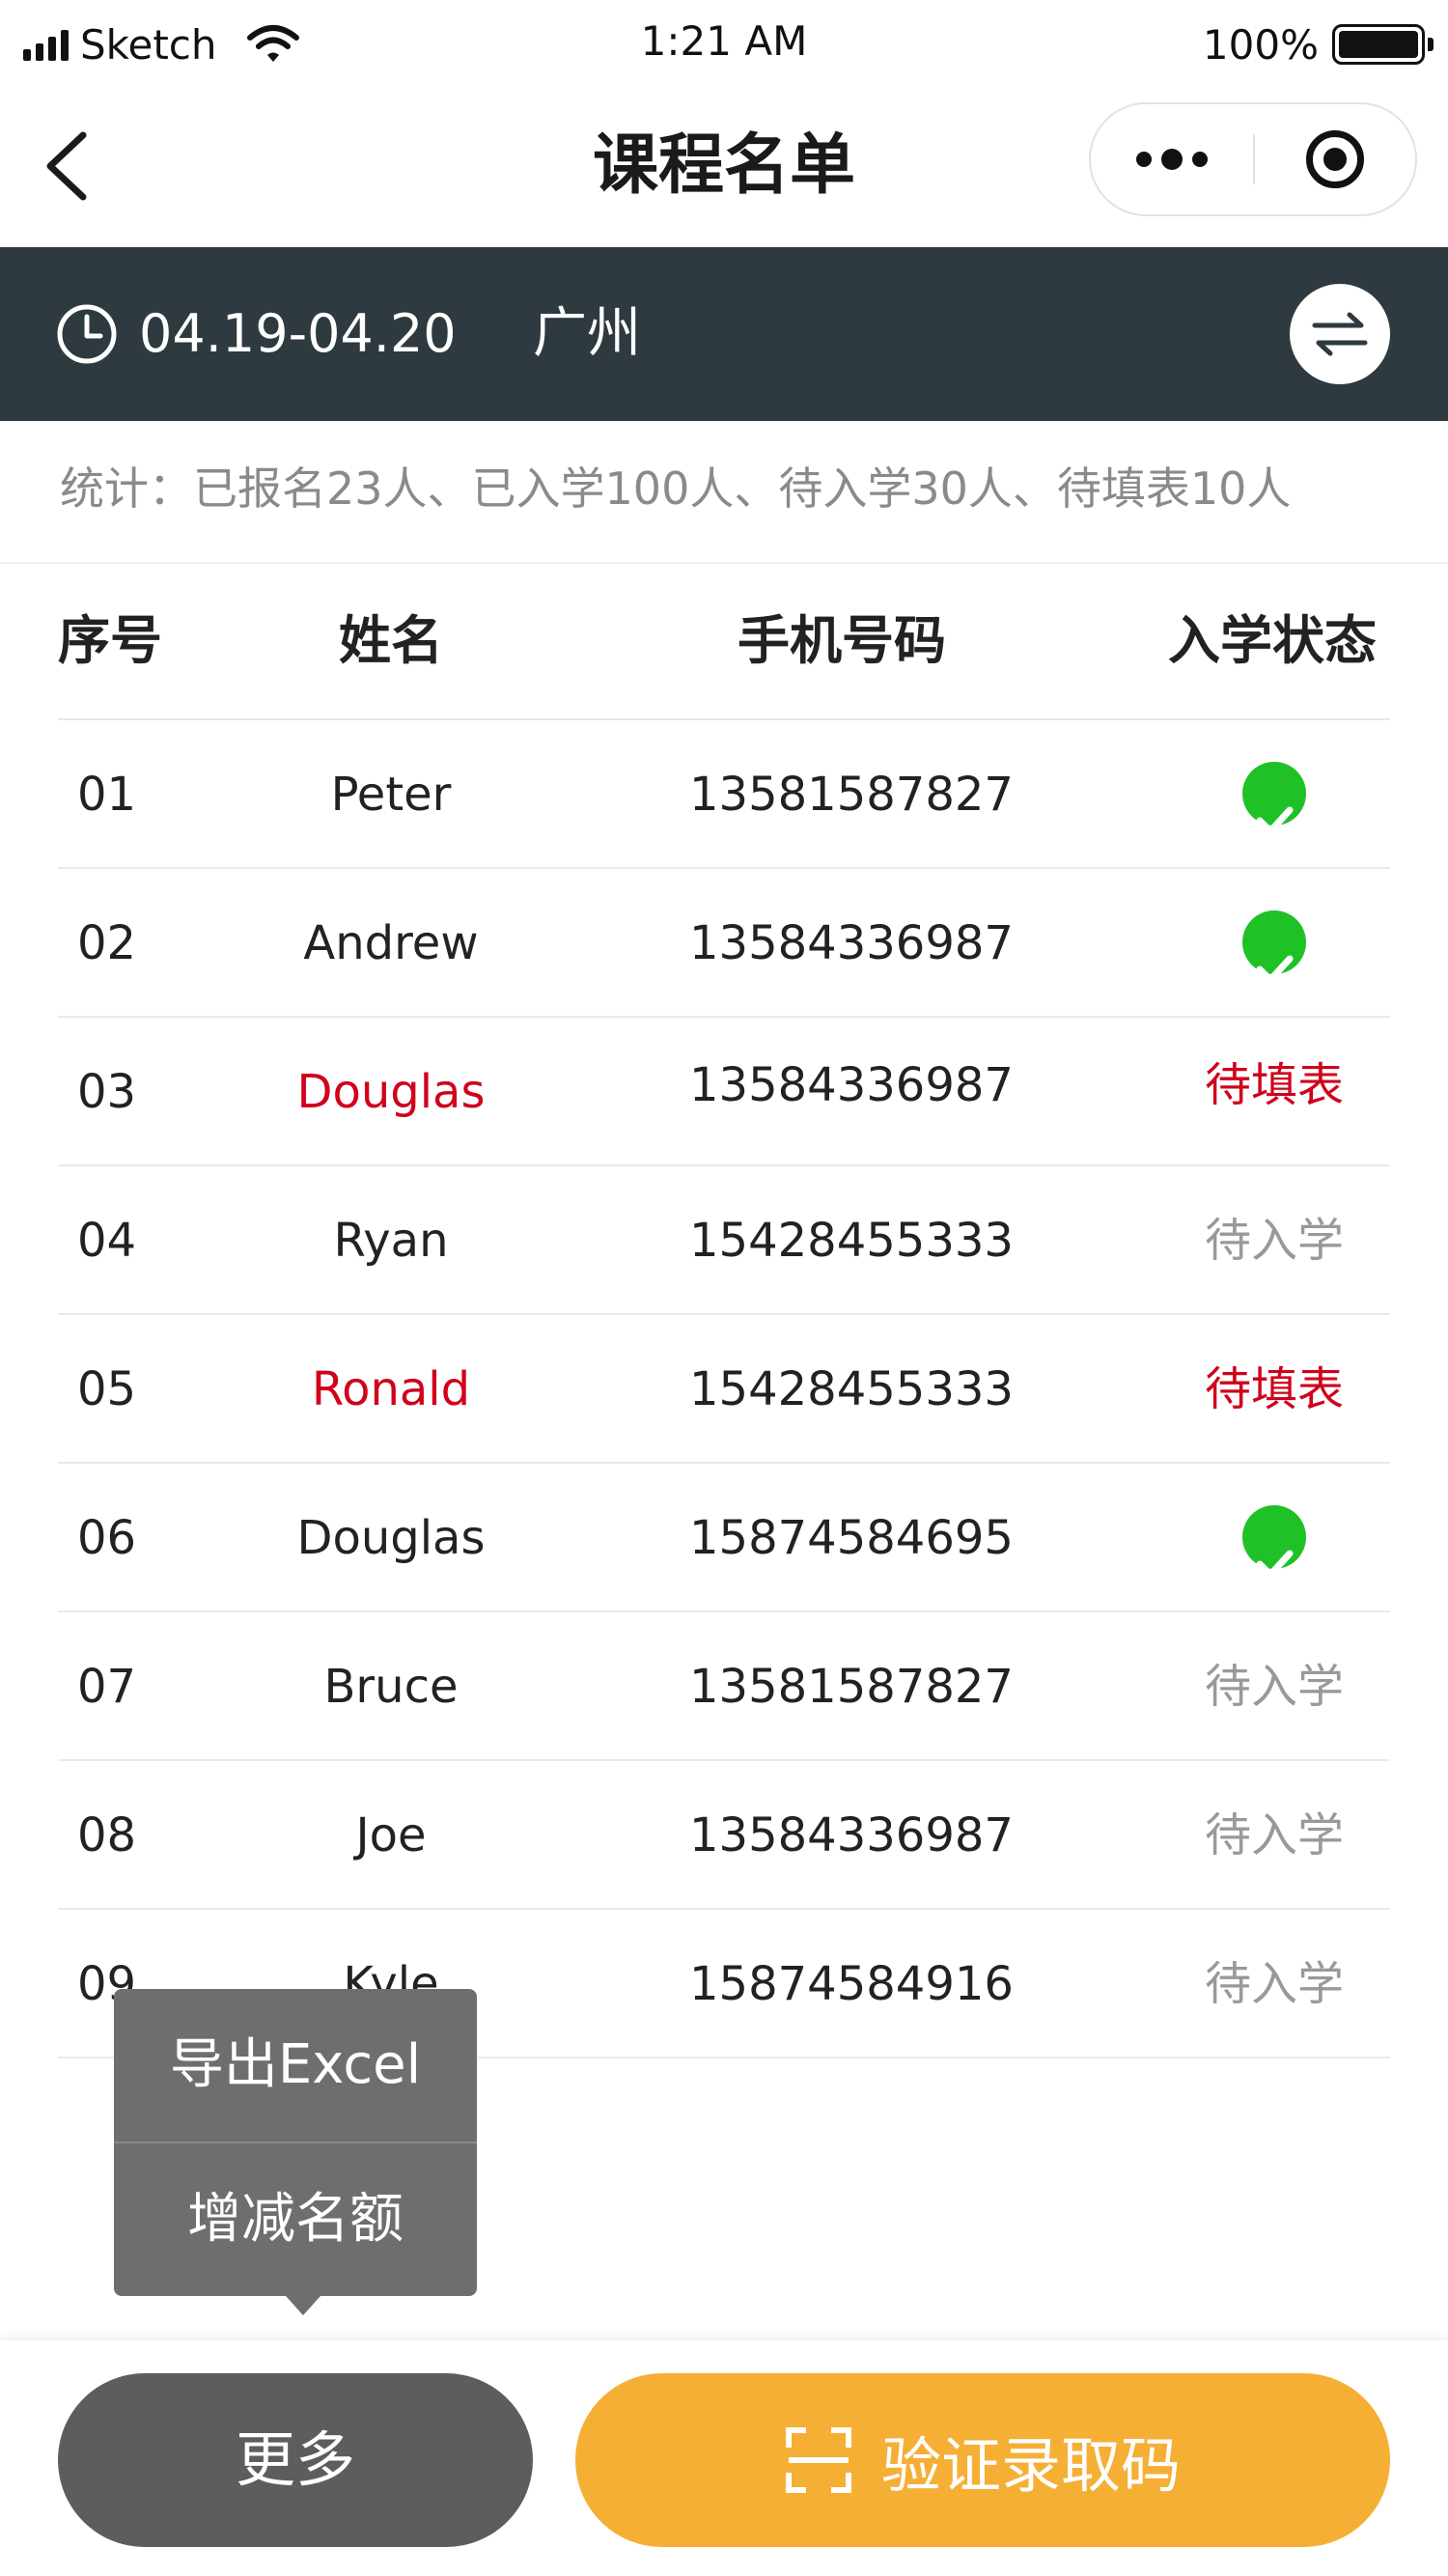 The width and height of the screenshot is (1448, 2576). I want to click on status-bar: Sketch 1:21 AM 100%, so click(724, 43).